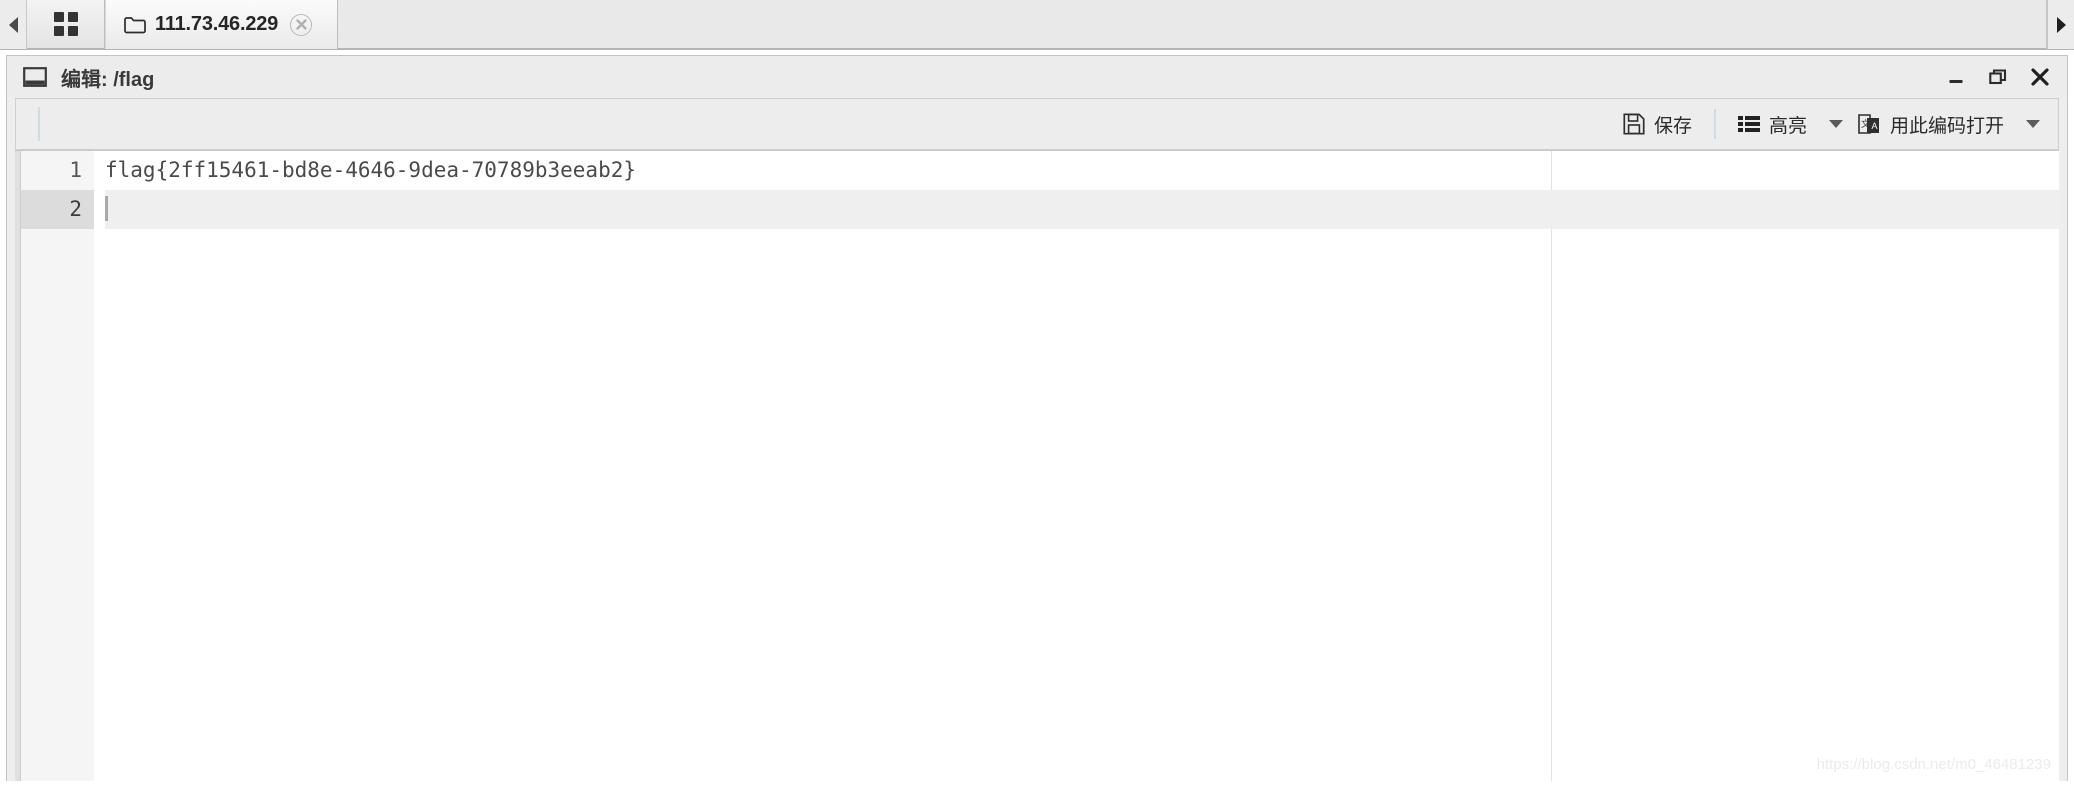  Describe the element at coordinates (1082, 209) in the screenshot. I see `code-line-active` at that location.